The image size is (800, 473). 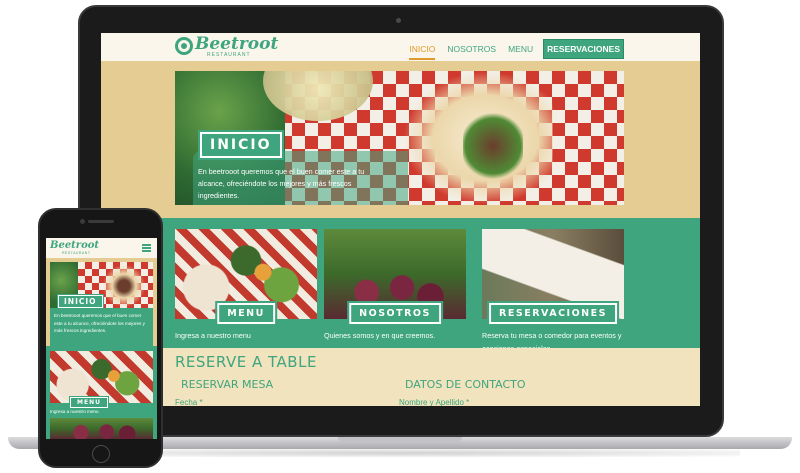 What do you see at coordinates (422, 50) in the screenshot?
I see `nav-inicio: INICIO` at bounding box center [422, 50].